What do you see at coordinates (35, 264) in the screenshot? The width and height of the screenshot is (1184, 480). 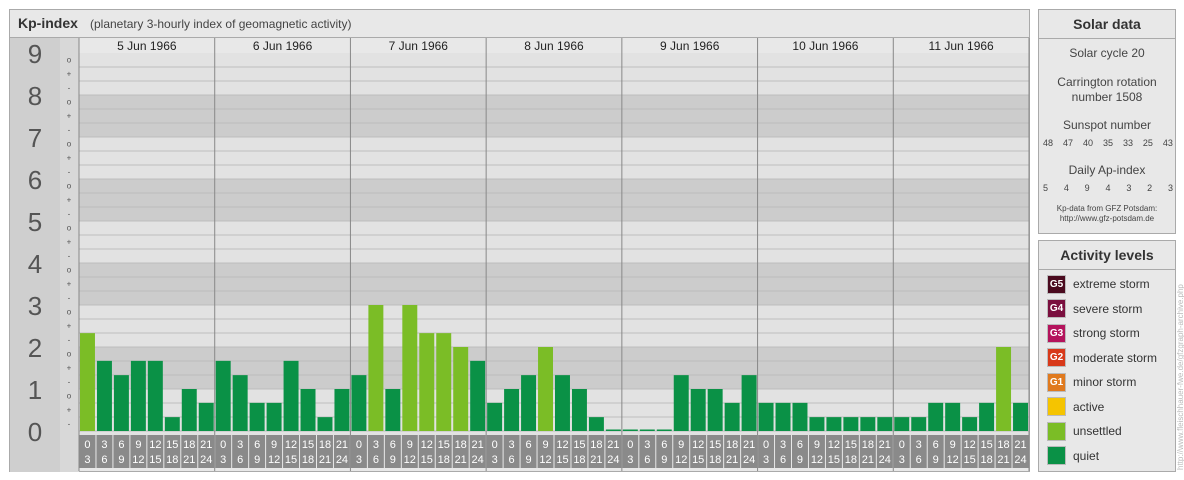 I see `y-tick-label-4: 4` at bounding box center [35, 264].